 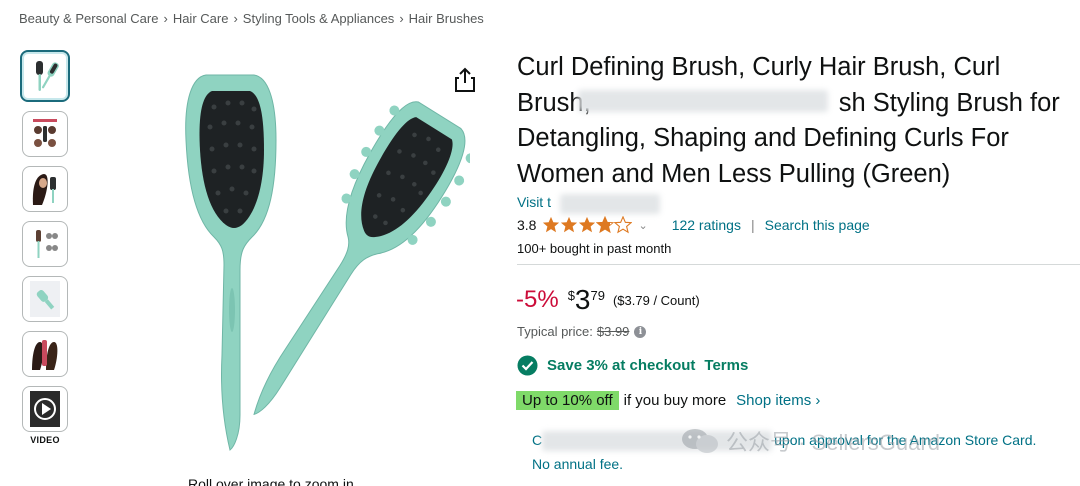 I want to click on search-page-link: Search this page, so click(x=817, y=225).